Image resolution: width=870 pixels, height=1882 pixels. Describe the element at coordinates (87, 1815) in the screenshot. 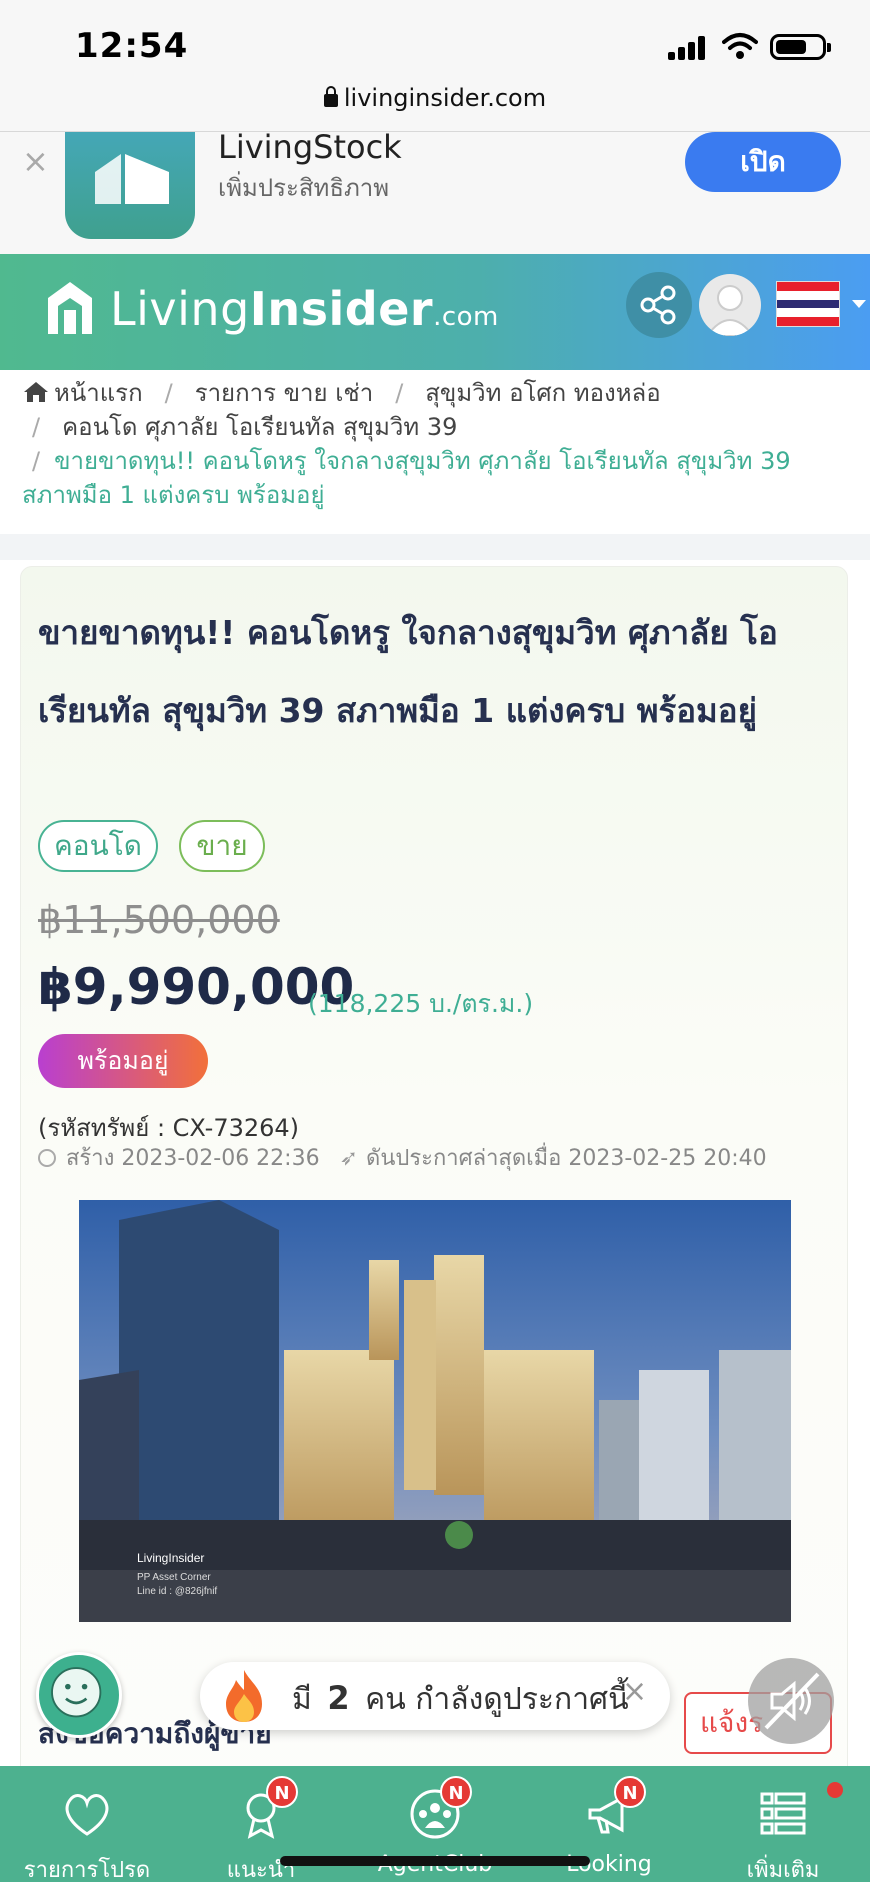

I see `heart-icon` at that location.